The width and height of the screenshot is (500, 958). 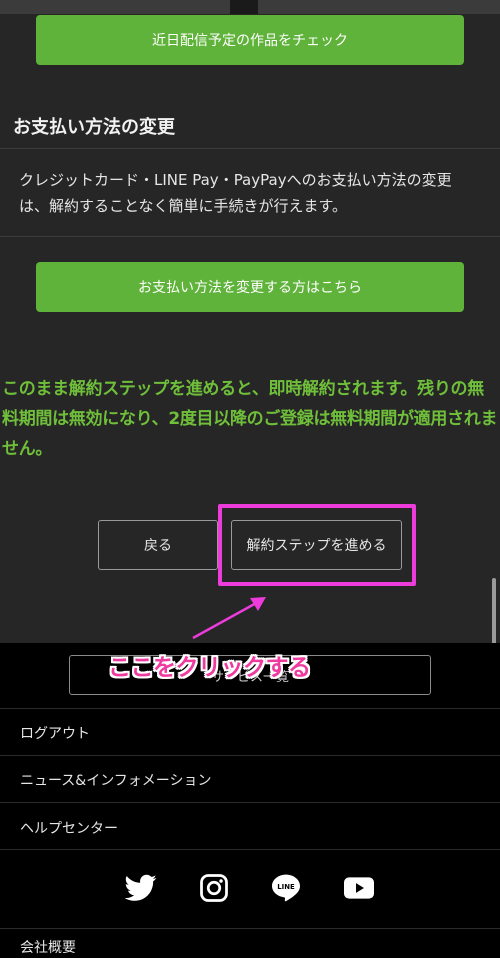 I want to click on footer-link-news: ニュース&インフォメーション, so click(x=116, y=780).